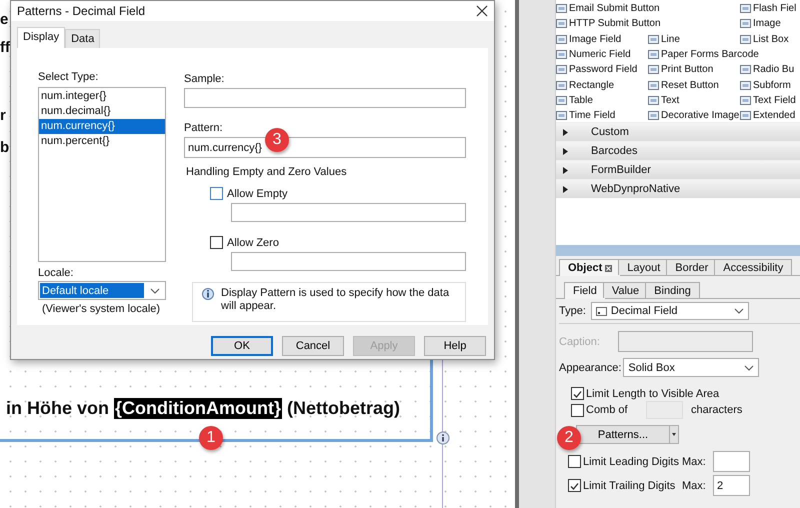 The width and height of the screenshot is (800, 508). Describe the element at coordinates (678, 151) in the screenshot. I see `category-header: Barcodes` at that location.